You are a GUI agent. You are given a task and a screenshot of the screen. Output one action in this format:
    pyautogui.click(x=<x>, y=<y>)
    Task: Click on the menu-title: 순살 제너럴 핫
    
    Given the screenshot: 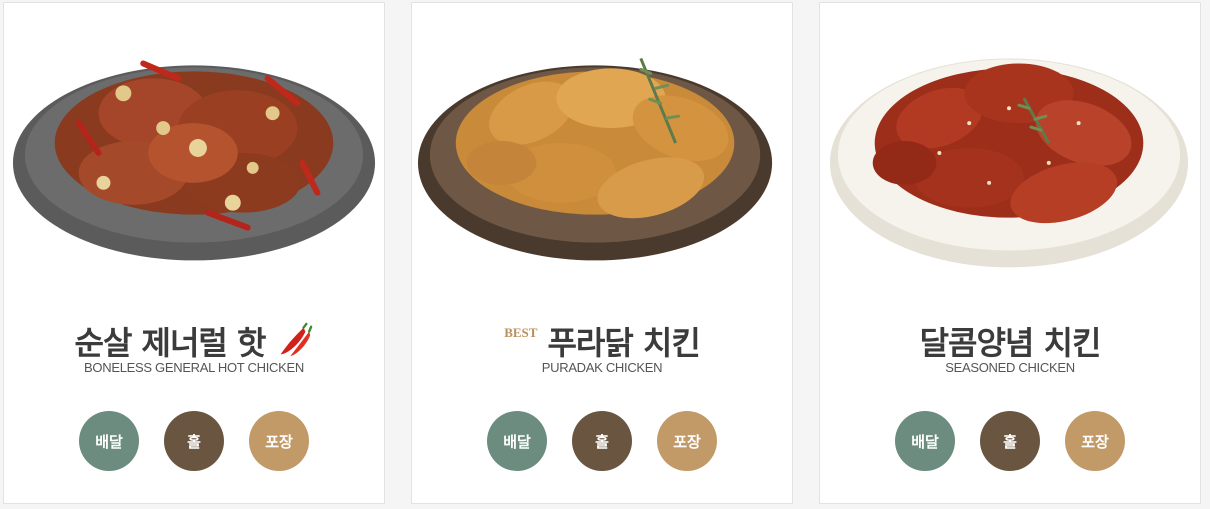 What is the action you would take?
    pyautogui.click(x=170, y=343)
    